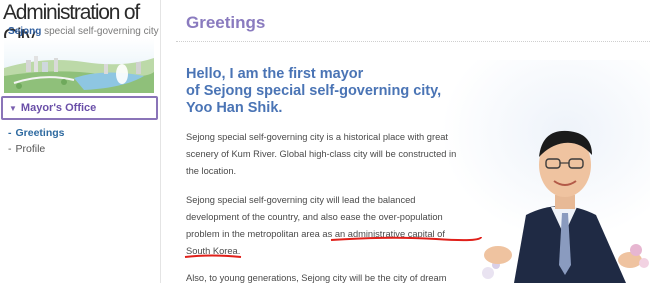  What do you see at coordinates (36, 133) in the screenshot?
I see `submenu-item-greetings: - Greetings` at bounding box center [36, 133].